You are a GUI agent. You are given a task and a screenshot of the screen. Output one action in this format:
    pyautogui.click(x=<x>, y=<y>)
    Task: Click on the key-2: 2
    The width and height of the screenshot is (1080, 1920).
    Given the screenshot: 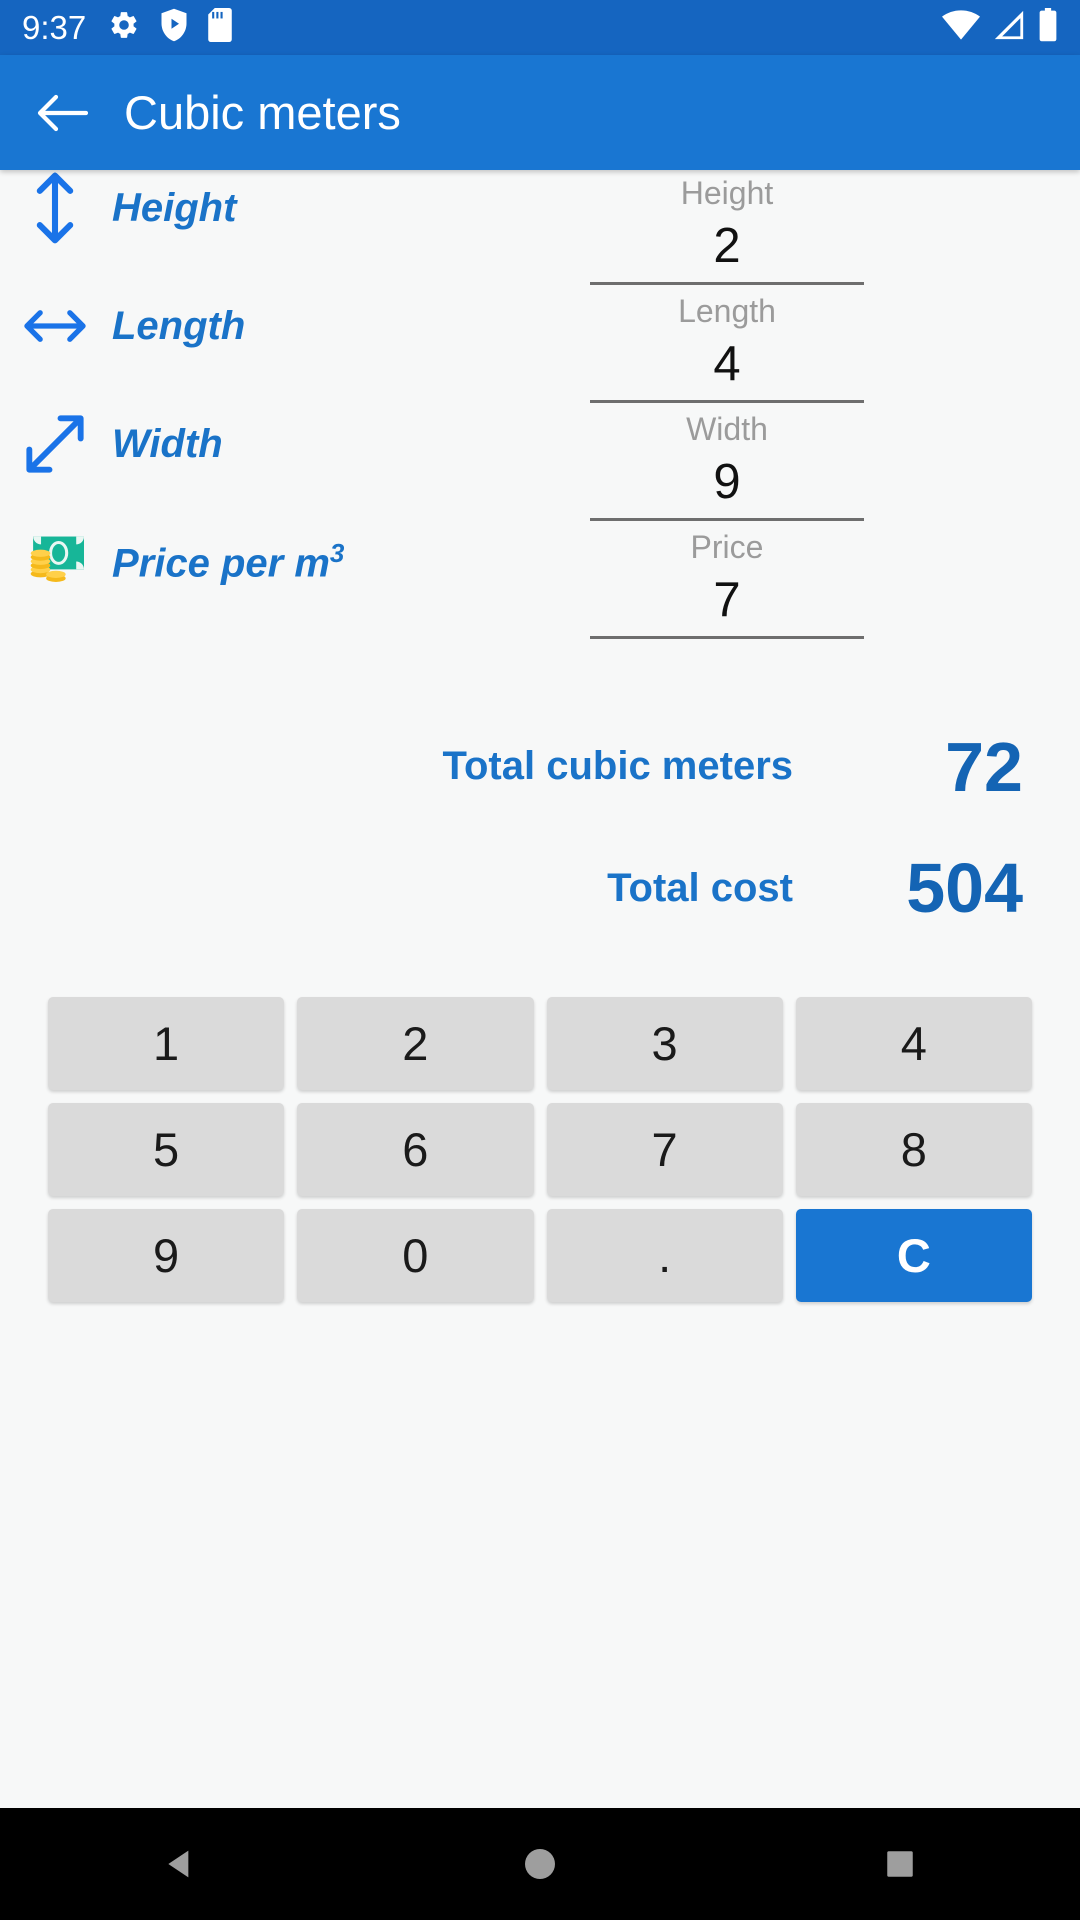 What is the action you would take?
    pyautogui.click(x=415, y=1043)
    